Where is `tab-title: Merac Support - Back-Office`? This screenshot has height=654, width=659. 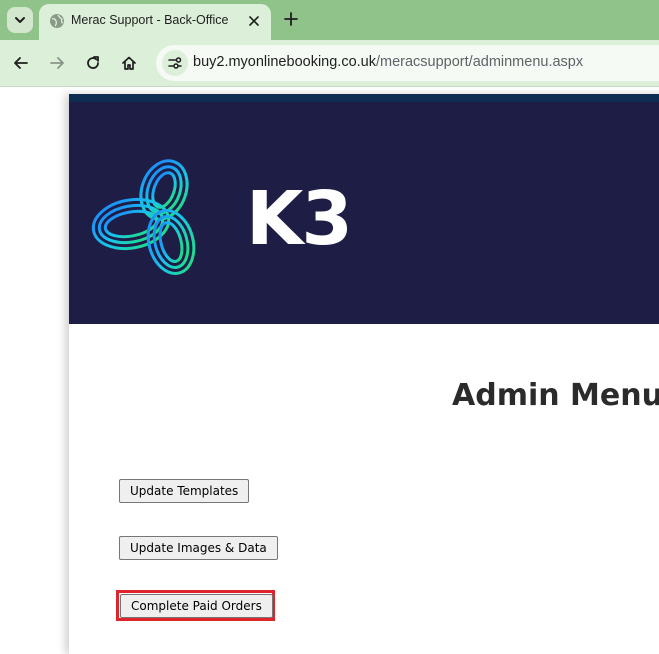
tab-title: Merac Support - Back-Office is located at coordinates (150, 20).